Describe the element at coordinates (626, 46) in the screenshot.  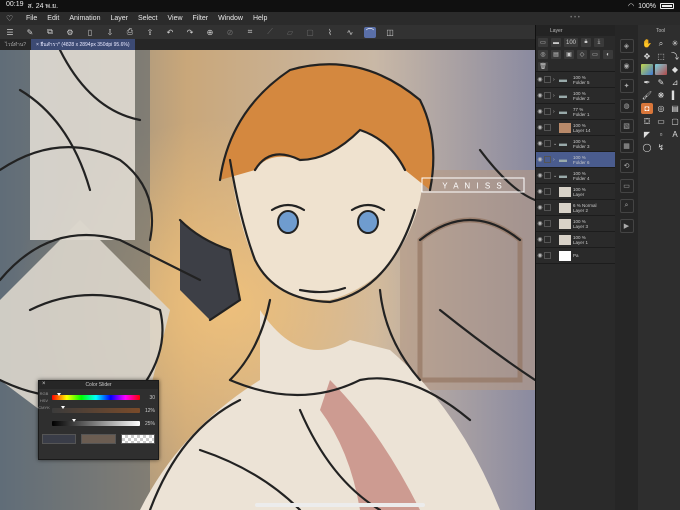
I see `layer-property-icon: ◈` at that location.